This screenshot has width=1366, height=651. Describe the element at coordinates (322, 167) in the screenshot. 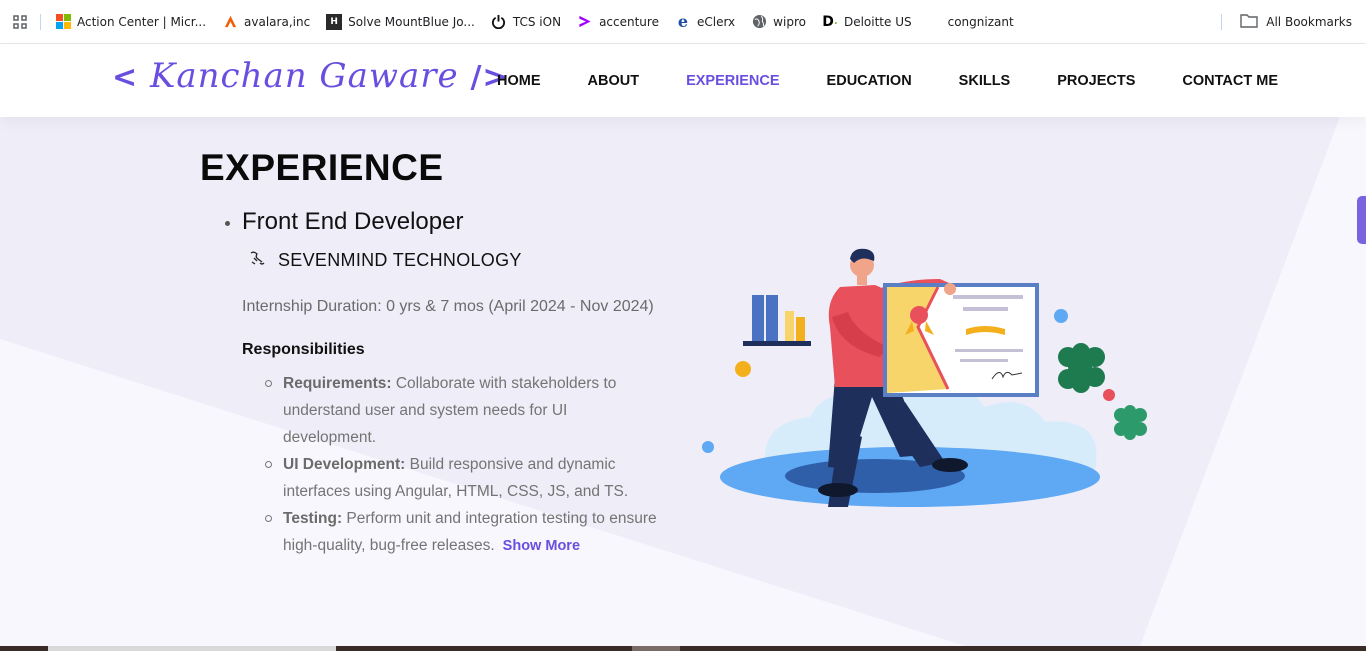

I see `section-title: EXPERIENCE` at that location.